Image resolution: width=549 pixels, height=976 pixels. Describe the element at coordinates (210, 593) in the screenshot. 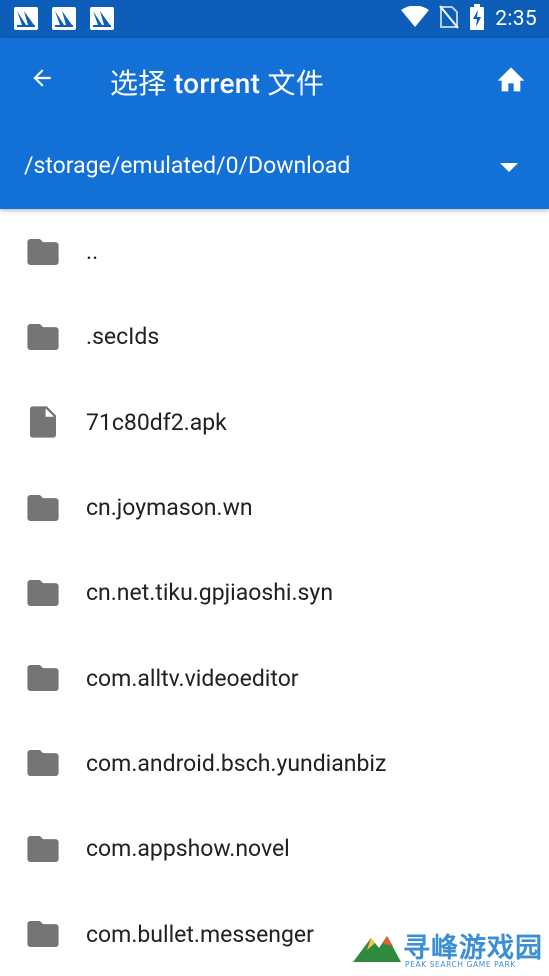

I see `file-name: cn.net.tiku.gpjiaoshi.syn` at that location.